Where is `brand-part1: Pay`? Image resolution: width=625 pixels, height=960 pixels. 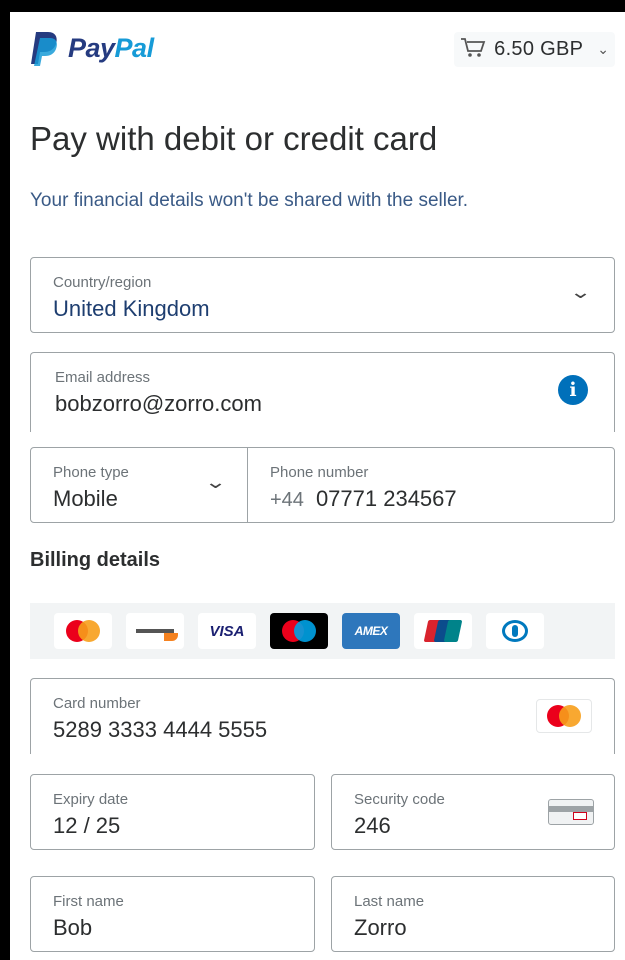
brand-part1: Pay is located at coordinates (91, 47).